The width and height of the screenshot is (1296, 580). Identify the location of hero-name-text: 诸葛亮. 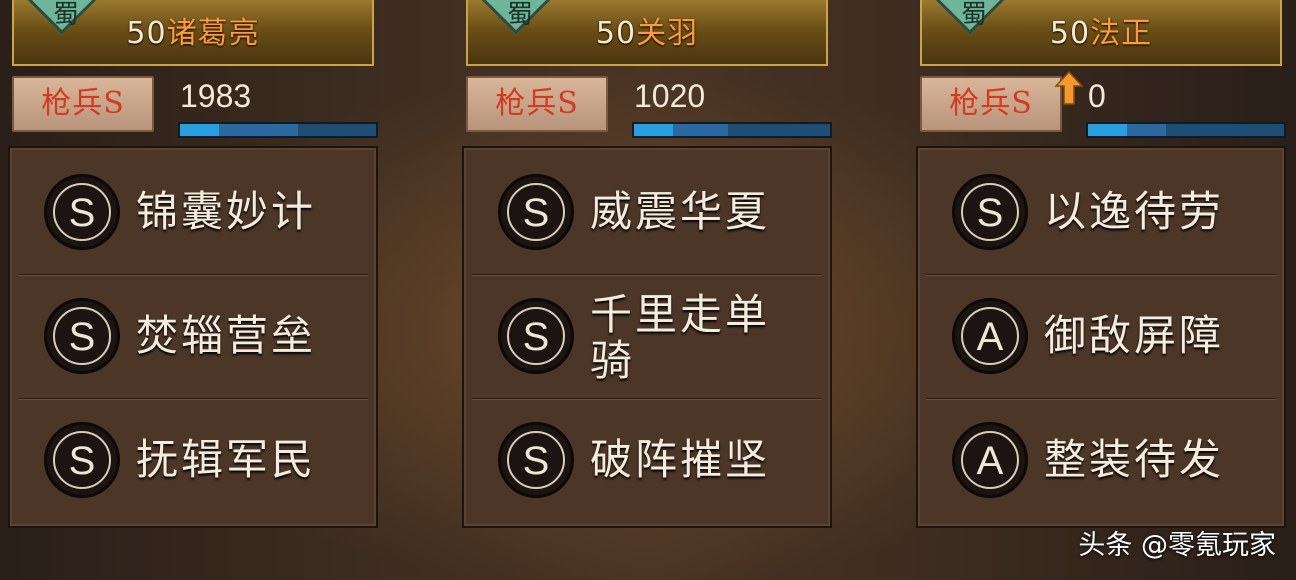
(213, 33).